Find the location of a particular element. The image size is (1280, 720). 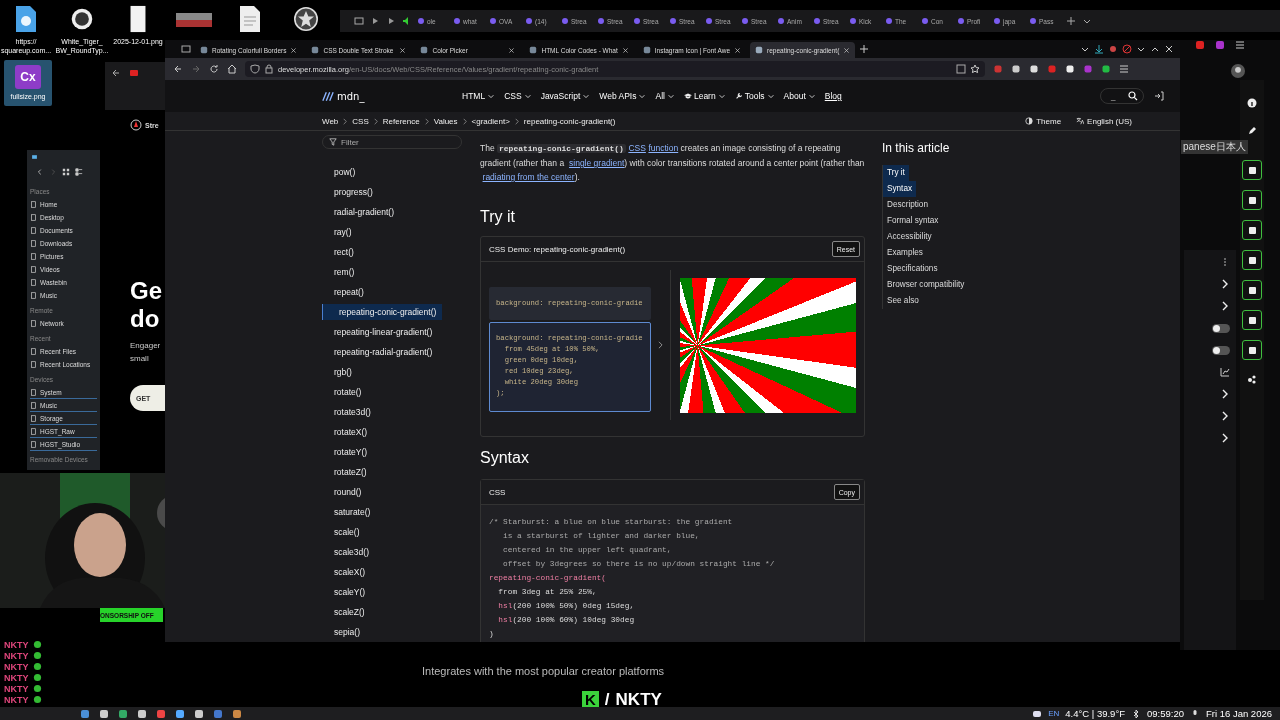

sidebar-link: repeating-conic-gradient() is located at coordinates (382, 312).